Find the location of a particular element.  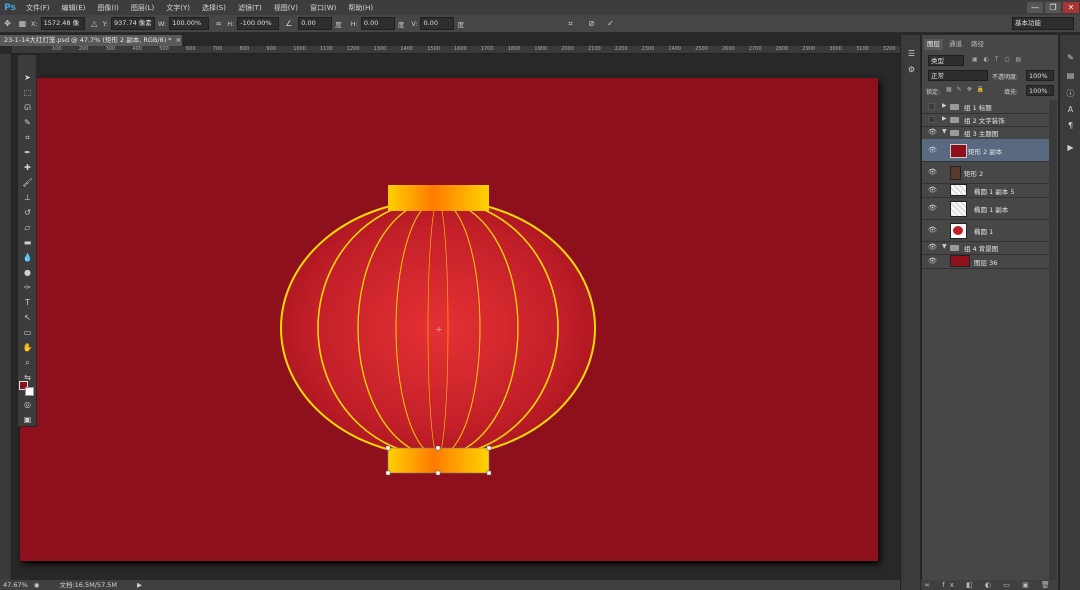

move-tool-icon: ➤ is located at coordinates (27, 77).